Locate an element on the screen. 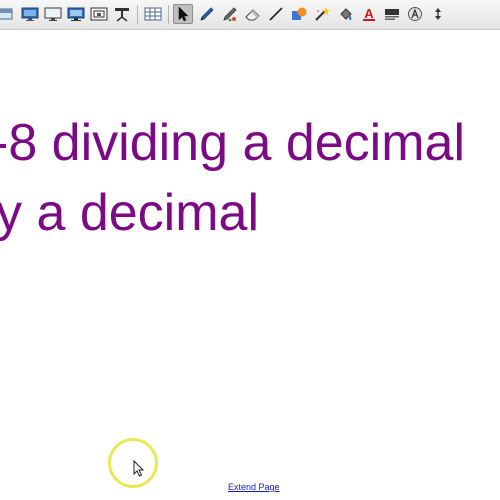 This screenshot has height=500, width=500. table-icon is located at coordinates (153, 14).